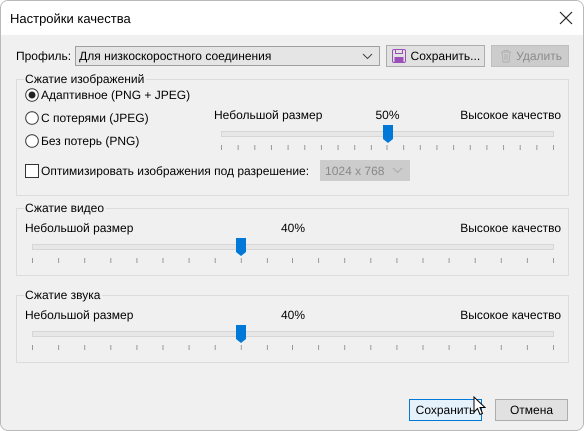  Describe the element at coordinates (70, 18) in the screenshot. I see `window-title: Настройки качества` at that location.